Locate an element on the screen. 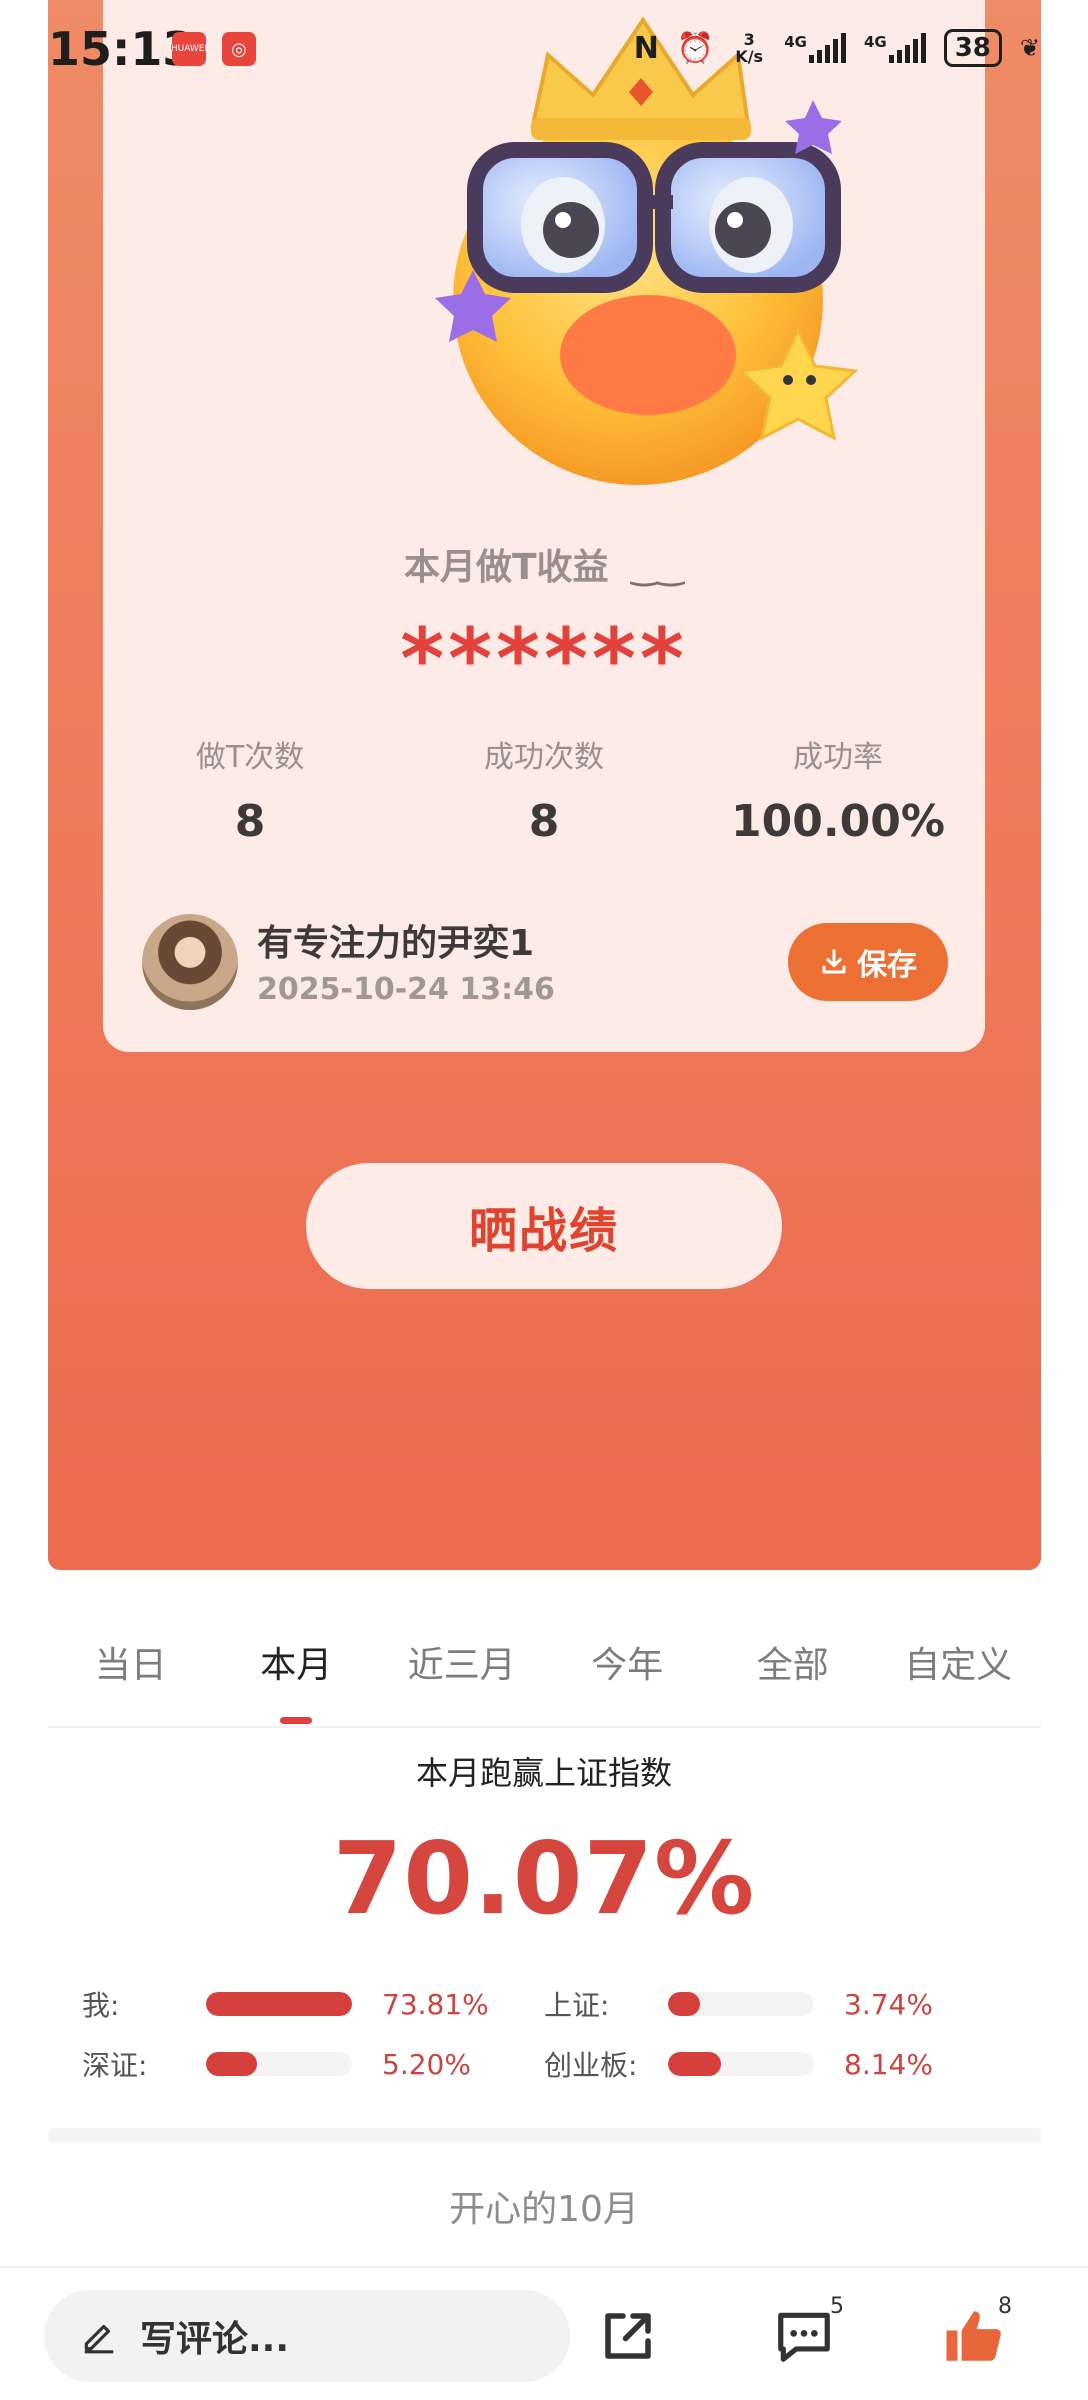 This screenshot has width=1088, height=2400. comparison-shanghai: 上证: 3.74% is located at coordinates (738, 2004).